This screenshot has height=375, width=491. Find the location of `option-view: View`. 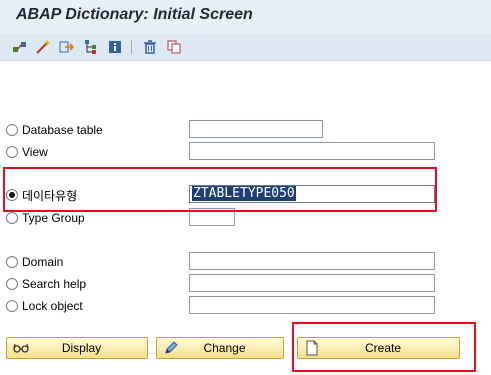

option-view: View is located at coordinates (27, 152).